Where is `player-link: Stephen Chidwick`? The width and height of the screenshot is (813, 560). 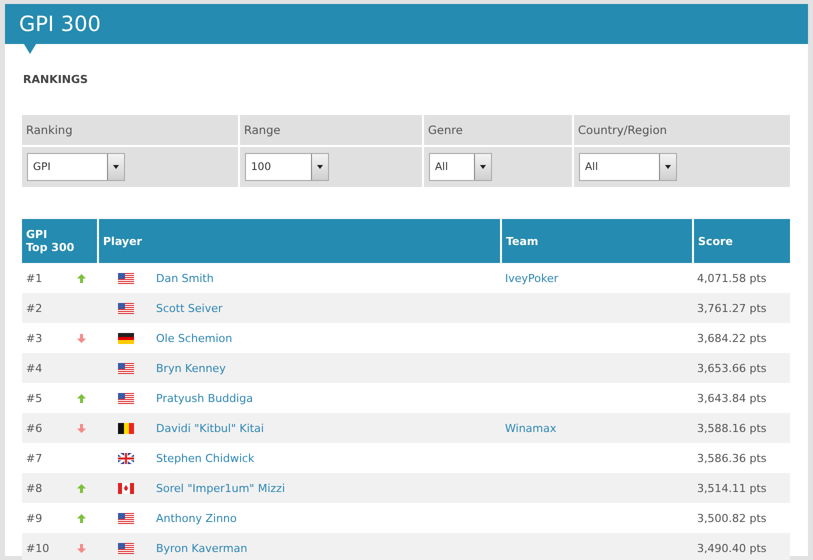 player-link: Stephen Chidwick is located at coordinates (205, 458).